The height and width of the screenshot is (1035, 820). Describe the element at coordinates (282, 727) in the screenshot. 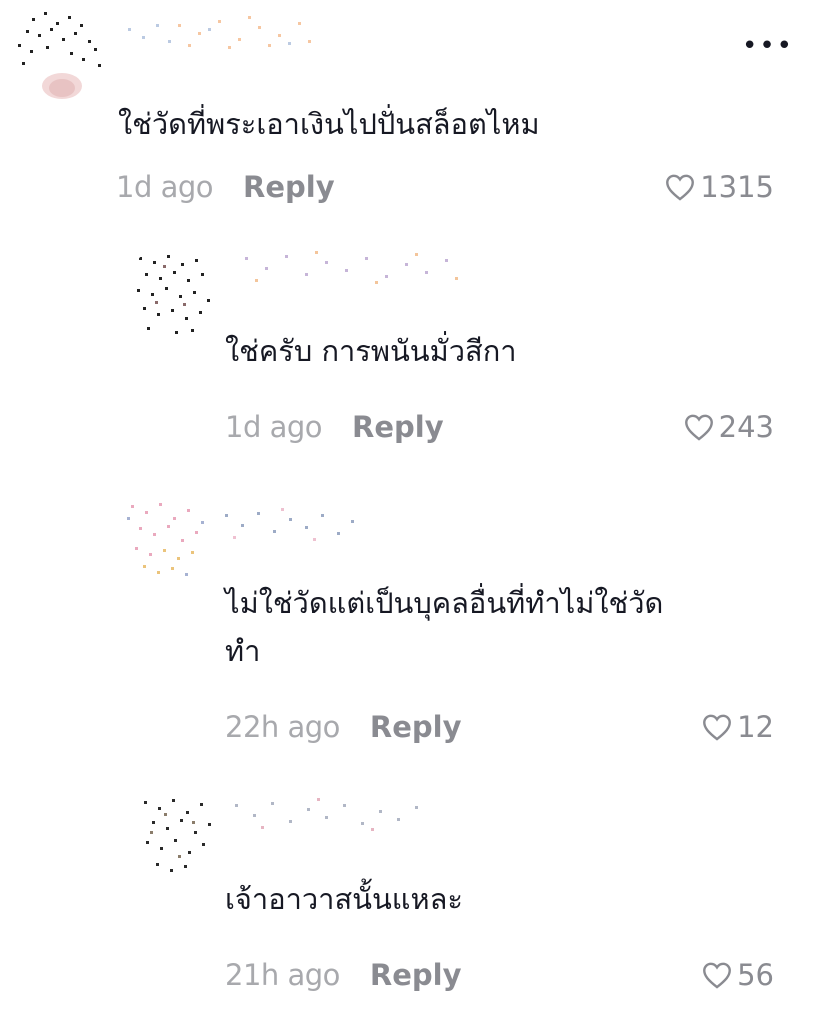

I see `comment-time: 22h ago` at that location.